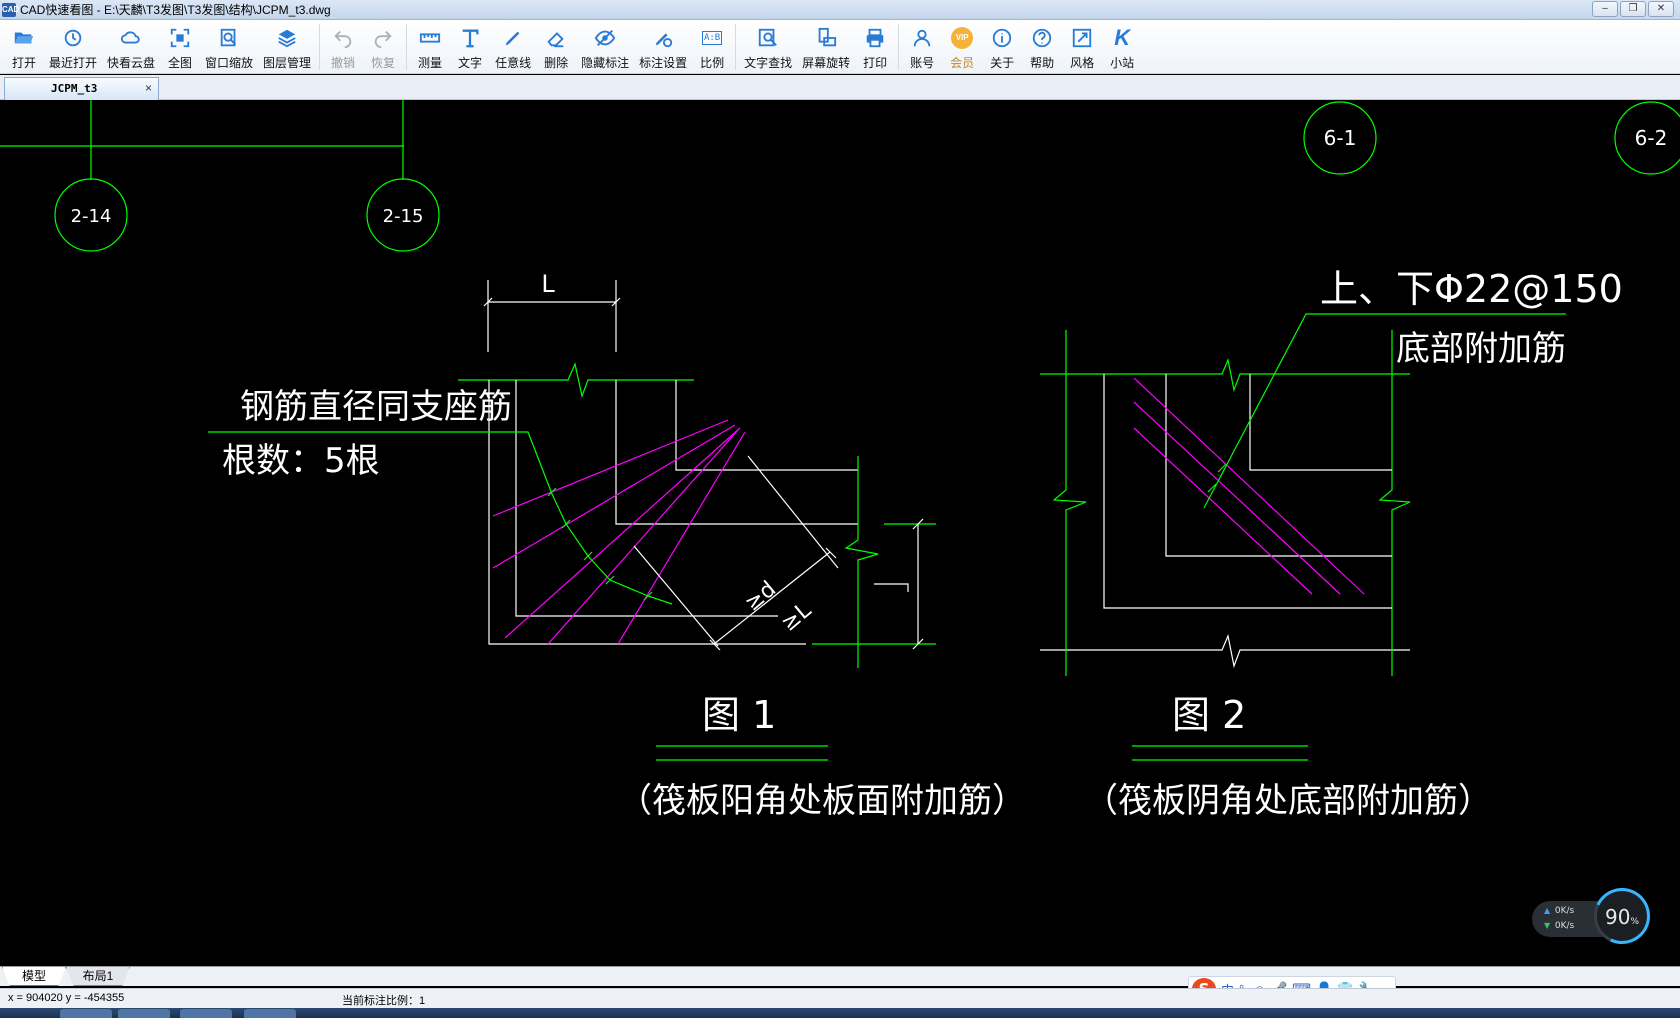 The width and height of the screenshot is (1680, 1018). I want to click on style-icon, so click(1082, 38).